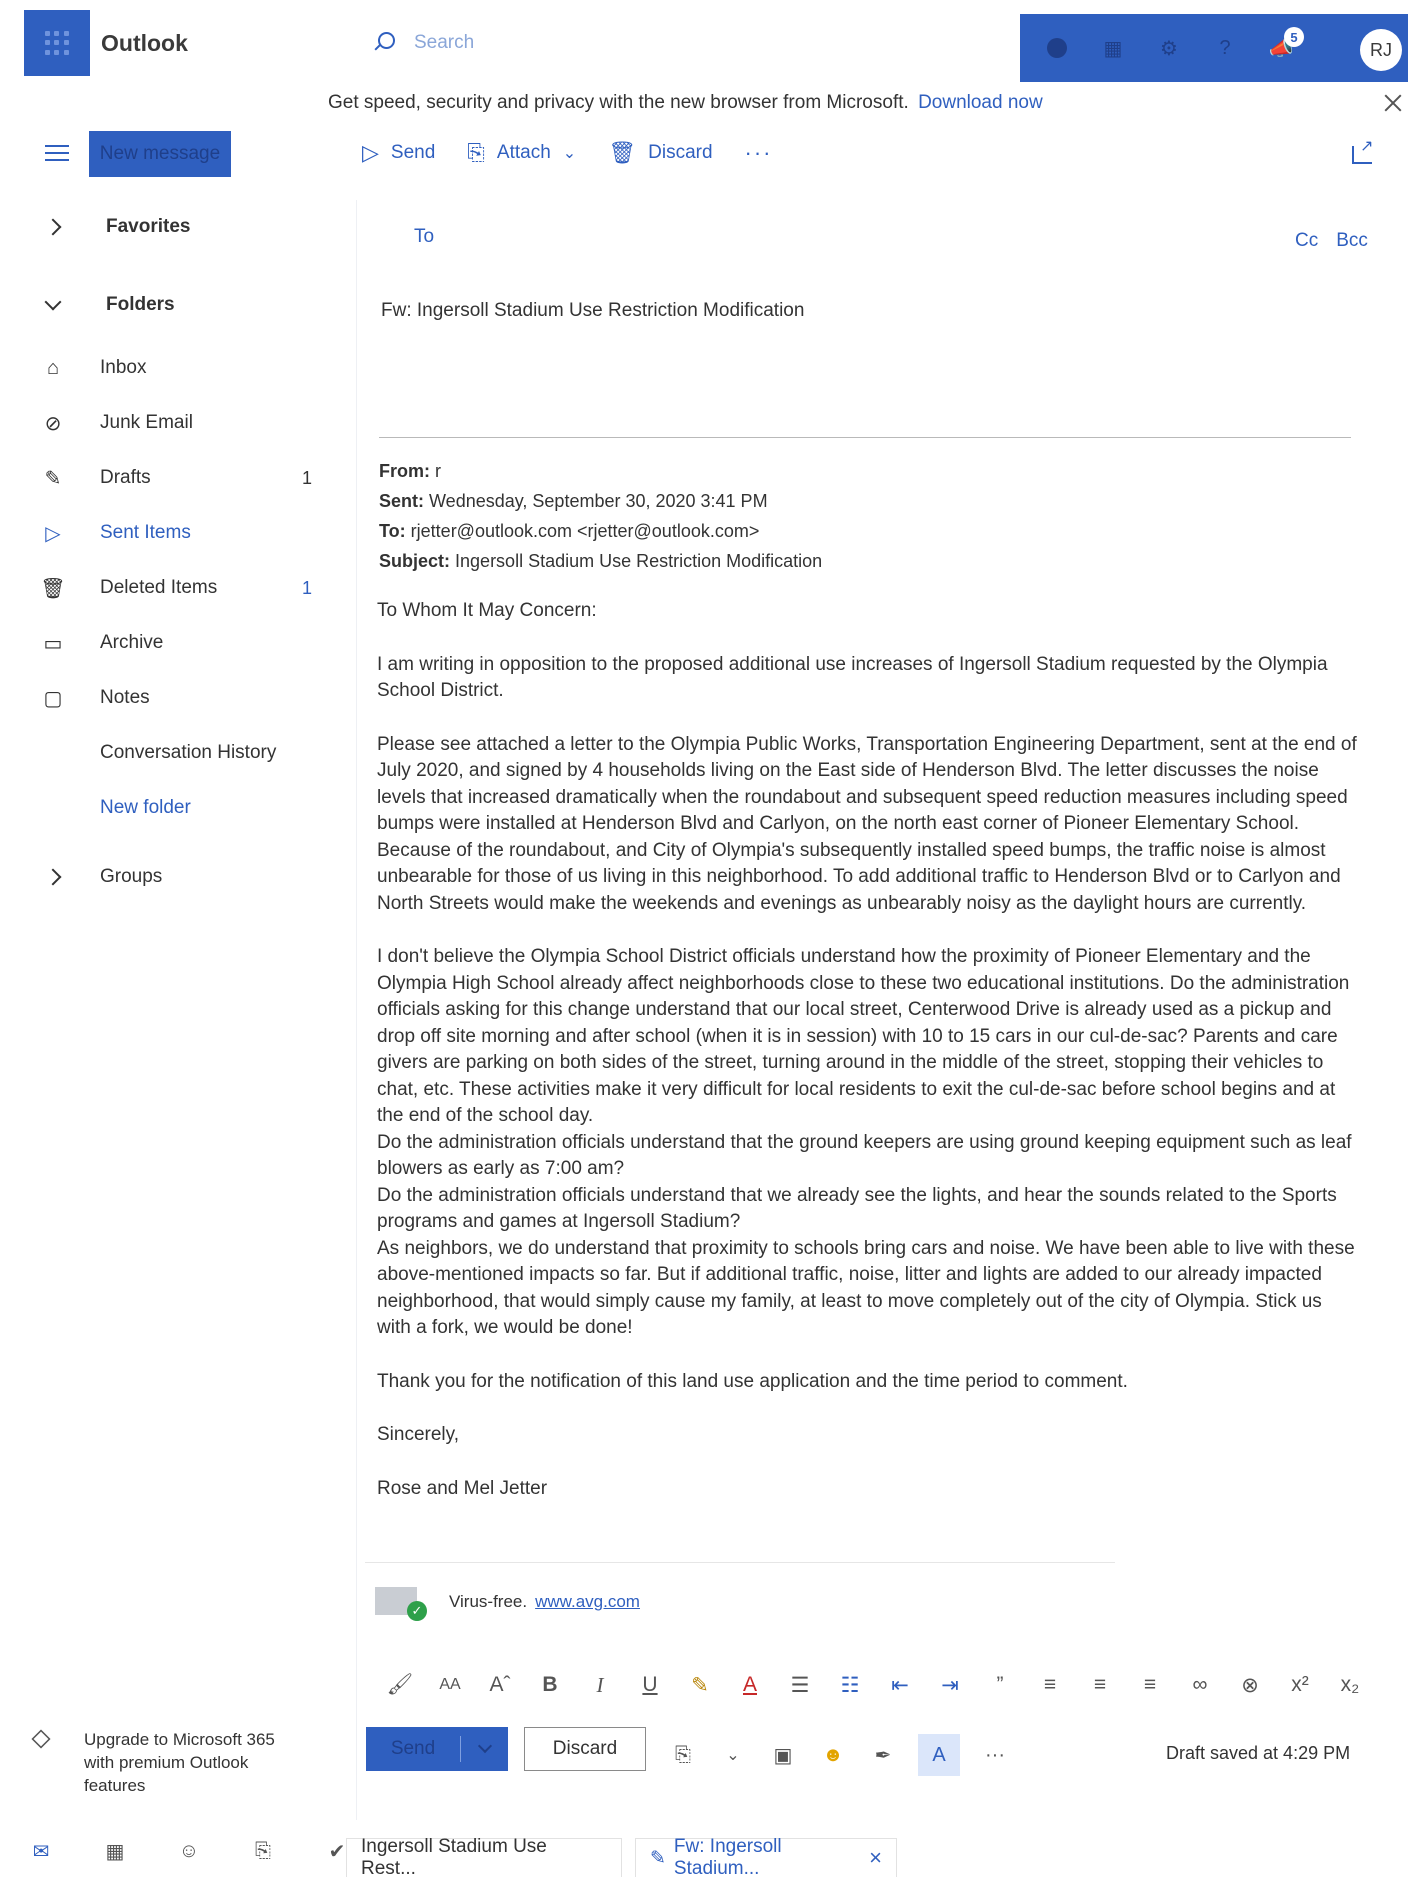 The width and height of the screenshot is (1408, 1877). What do you see at coordinates (554, 43) in the screenshot?
I see `search-input` at bounding box center [554, 43].